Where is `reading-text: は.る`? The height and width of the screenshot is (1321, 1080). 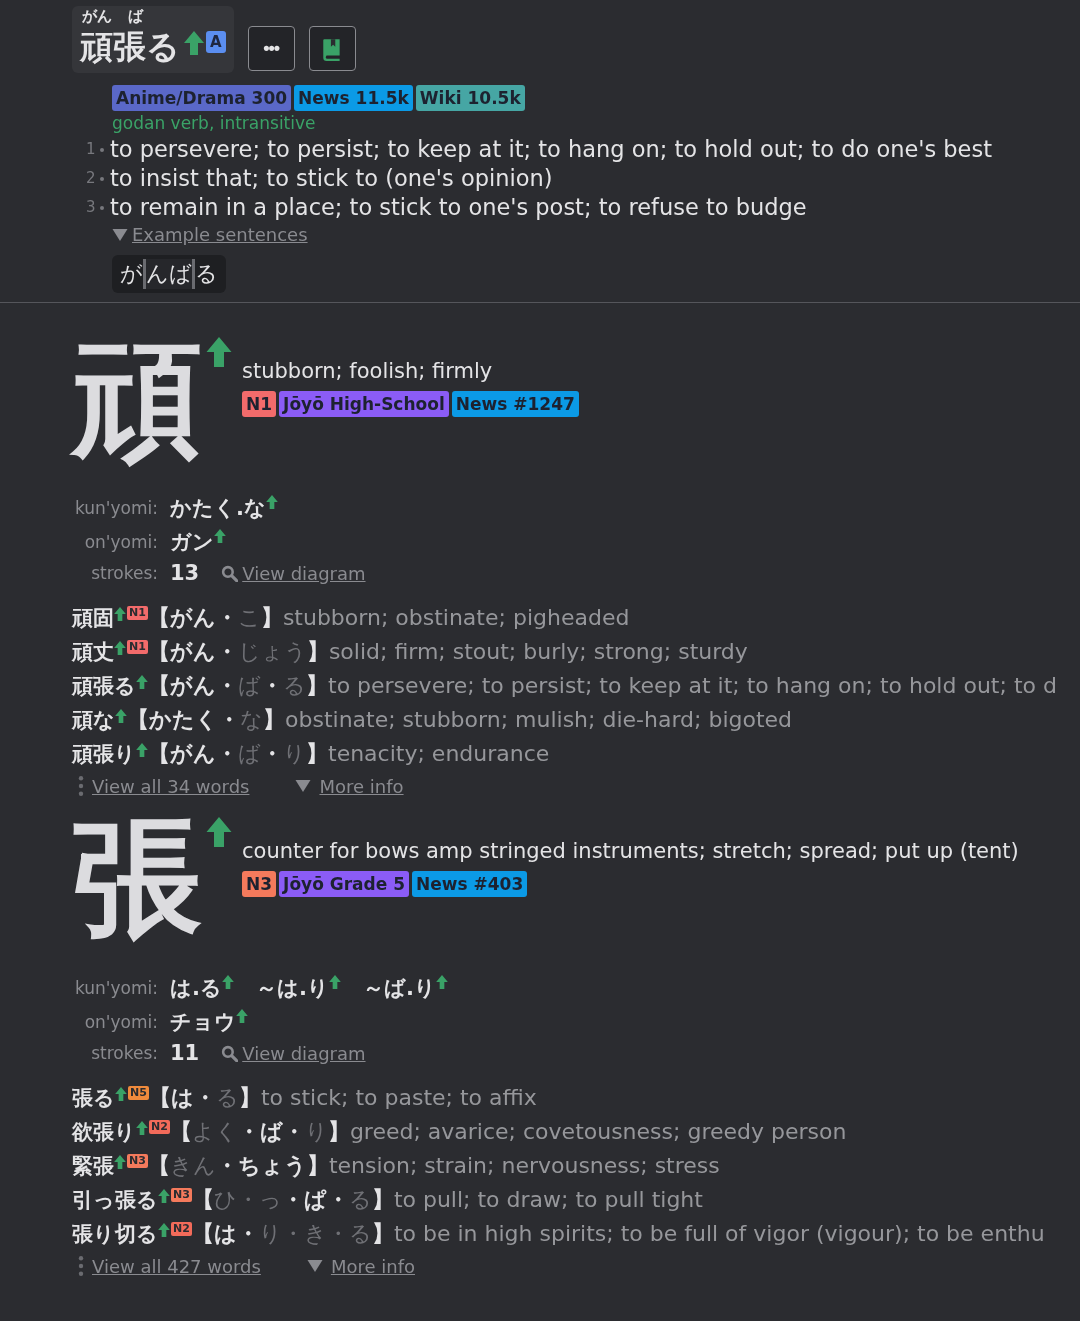 reading-text: は.る is located at coordinates (196, 988).